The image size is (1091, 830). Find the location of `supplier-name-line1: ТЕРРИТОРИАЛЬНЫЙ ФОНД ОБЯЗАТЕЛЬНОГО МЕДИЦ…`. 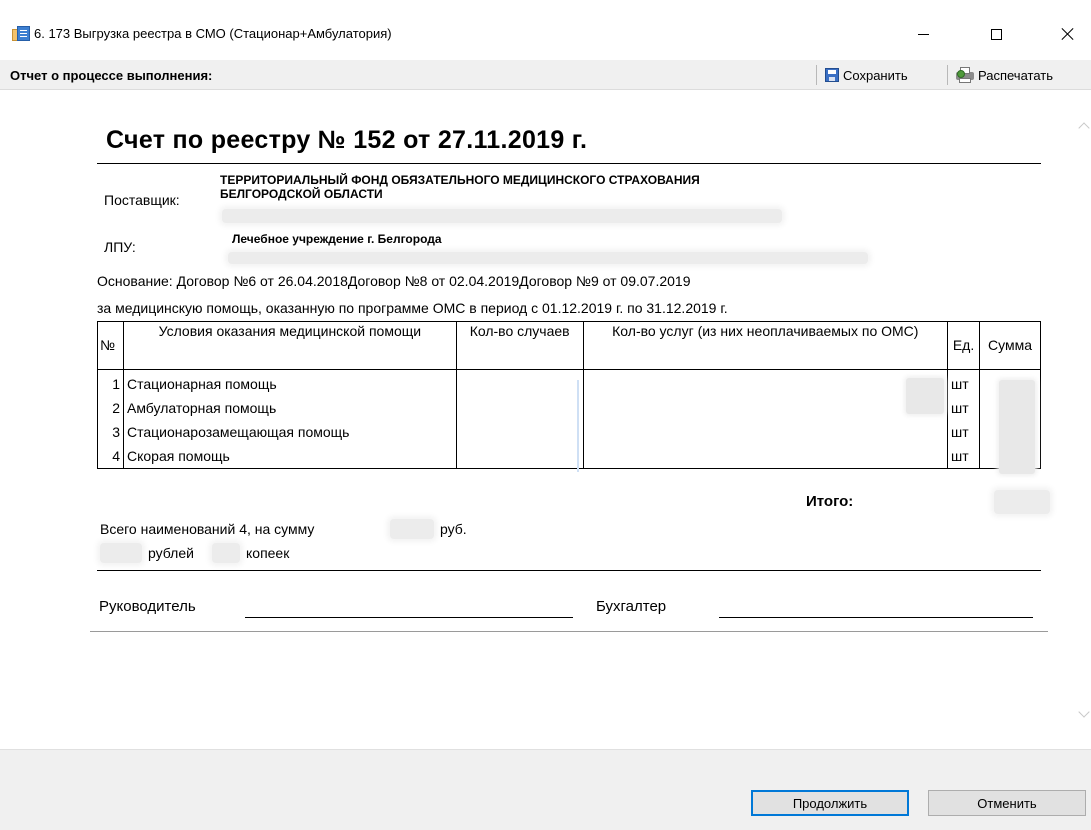

supplier-name-line1: ТЕРРИТОРИАЛЬНЫЙ ФОНД ОБЯЗАТЕЛЬНОГО МЕДИЦ… is located at coordinates (460, 180).